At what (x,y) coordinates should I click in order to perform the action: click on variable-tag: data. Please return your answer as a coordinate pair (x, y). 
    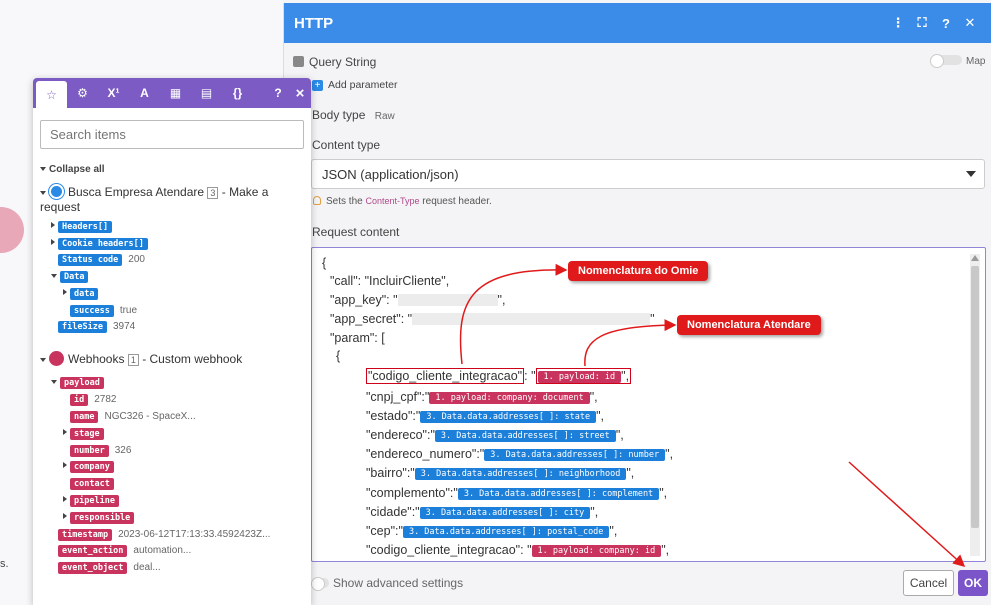
    Looking at the image, I should click on (84, 294).